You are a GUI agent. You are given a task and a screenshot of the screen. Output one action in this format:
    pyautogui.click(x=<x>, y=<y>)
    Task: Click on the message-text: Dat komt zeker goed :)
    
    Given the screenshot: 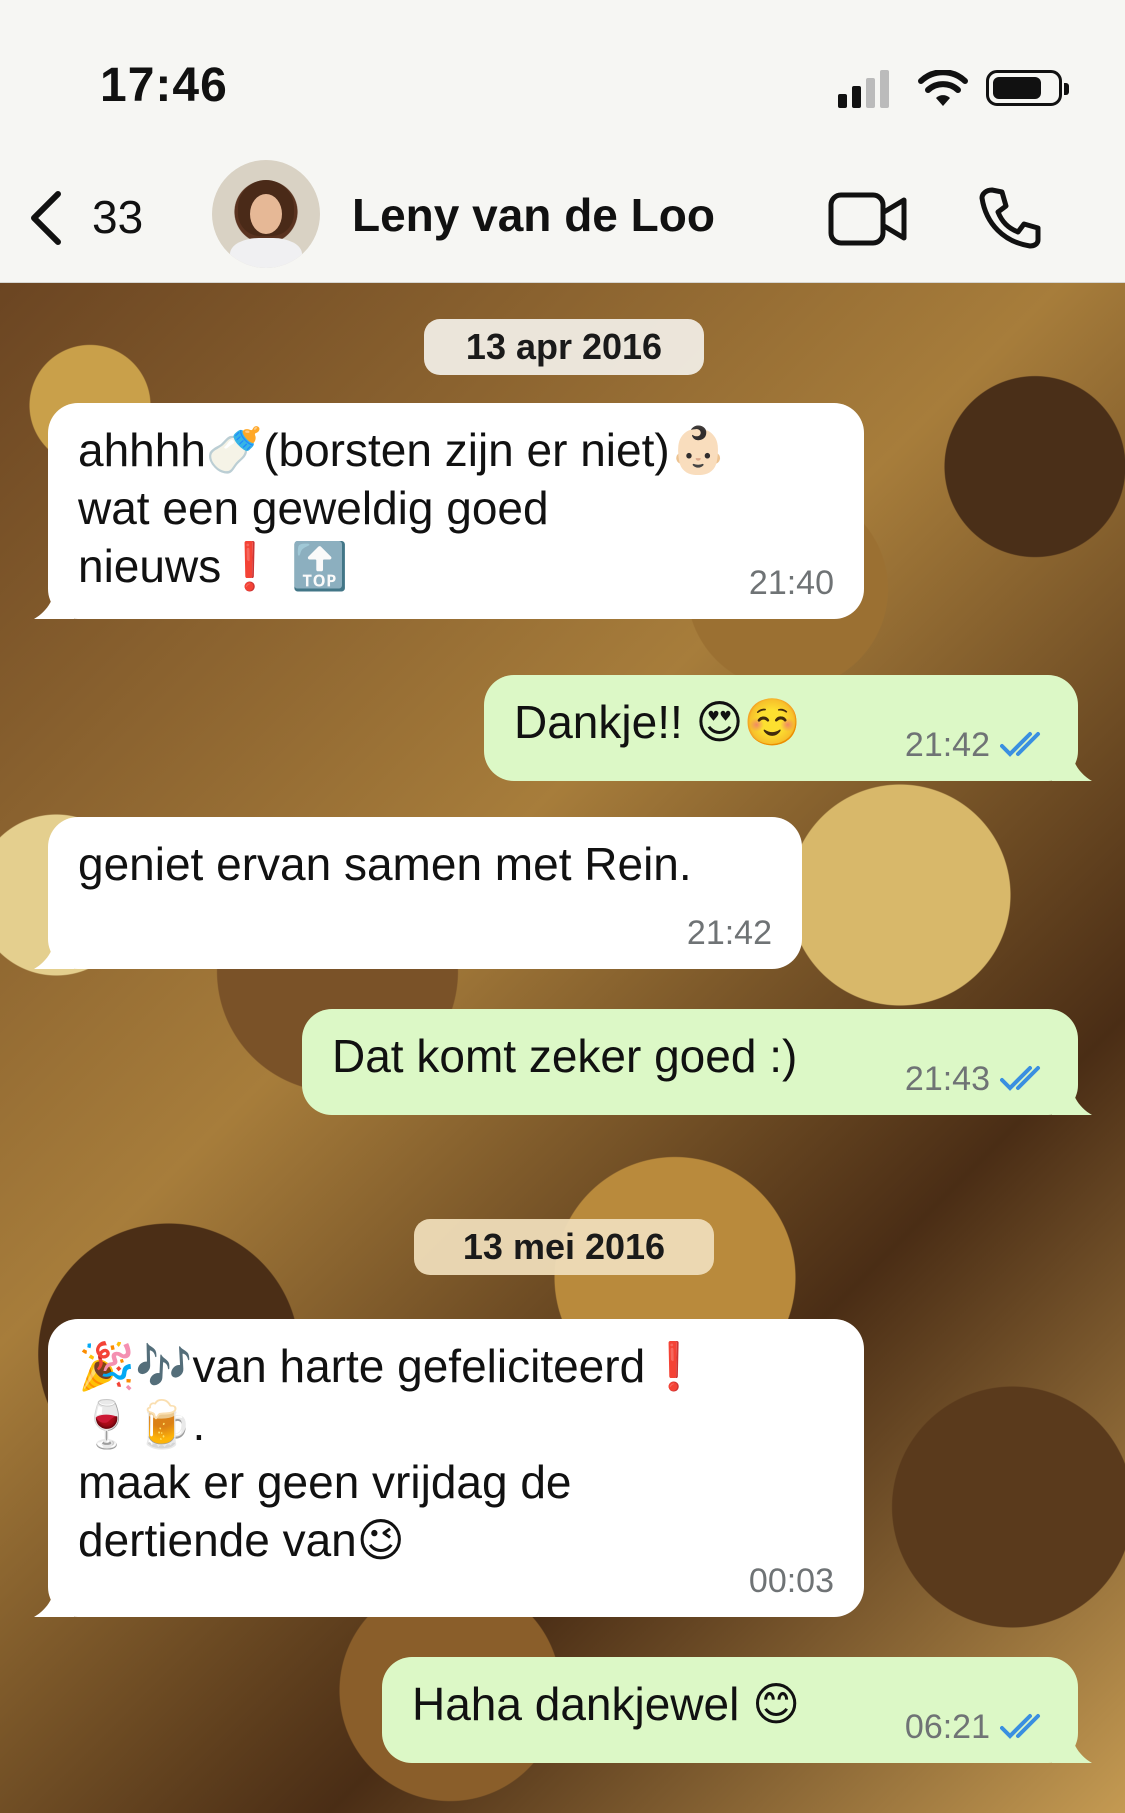 What is the action you would take?
    pyautogui.click(x=565, y=1056)
    